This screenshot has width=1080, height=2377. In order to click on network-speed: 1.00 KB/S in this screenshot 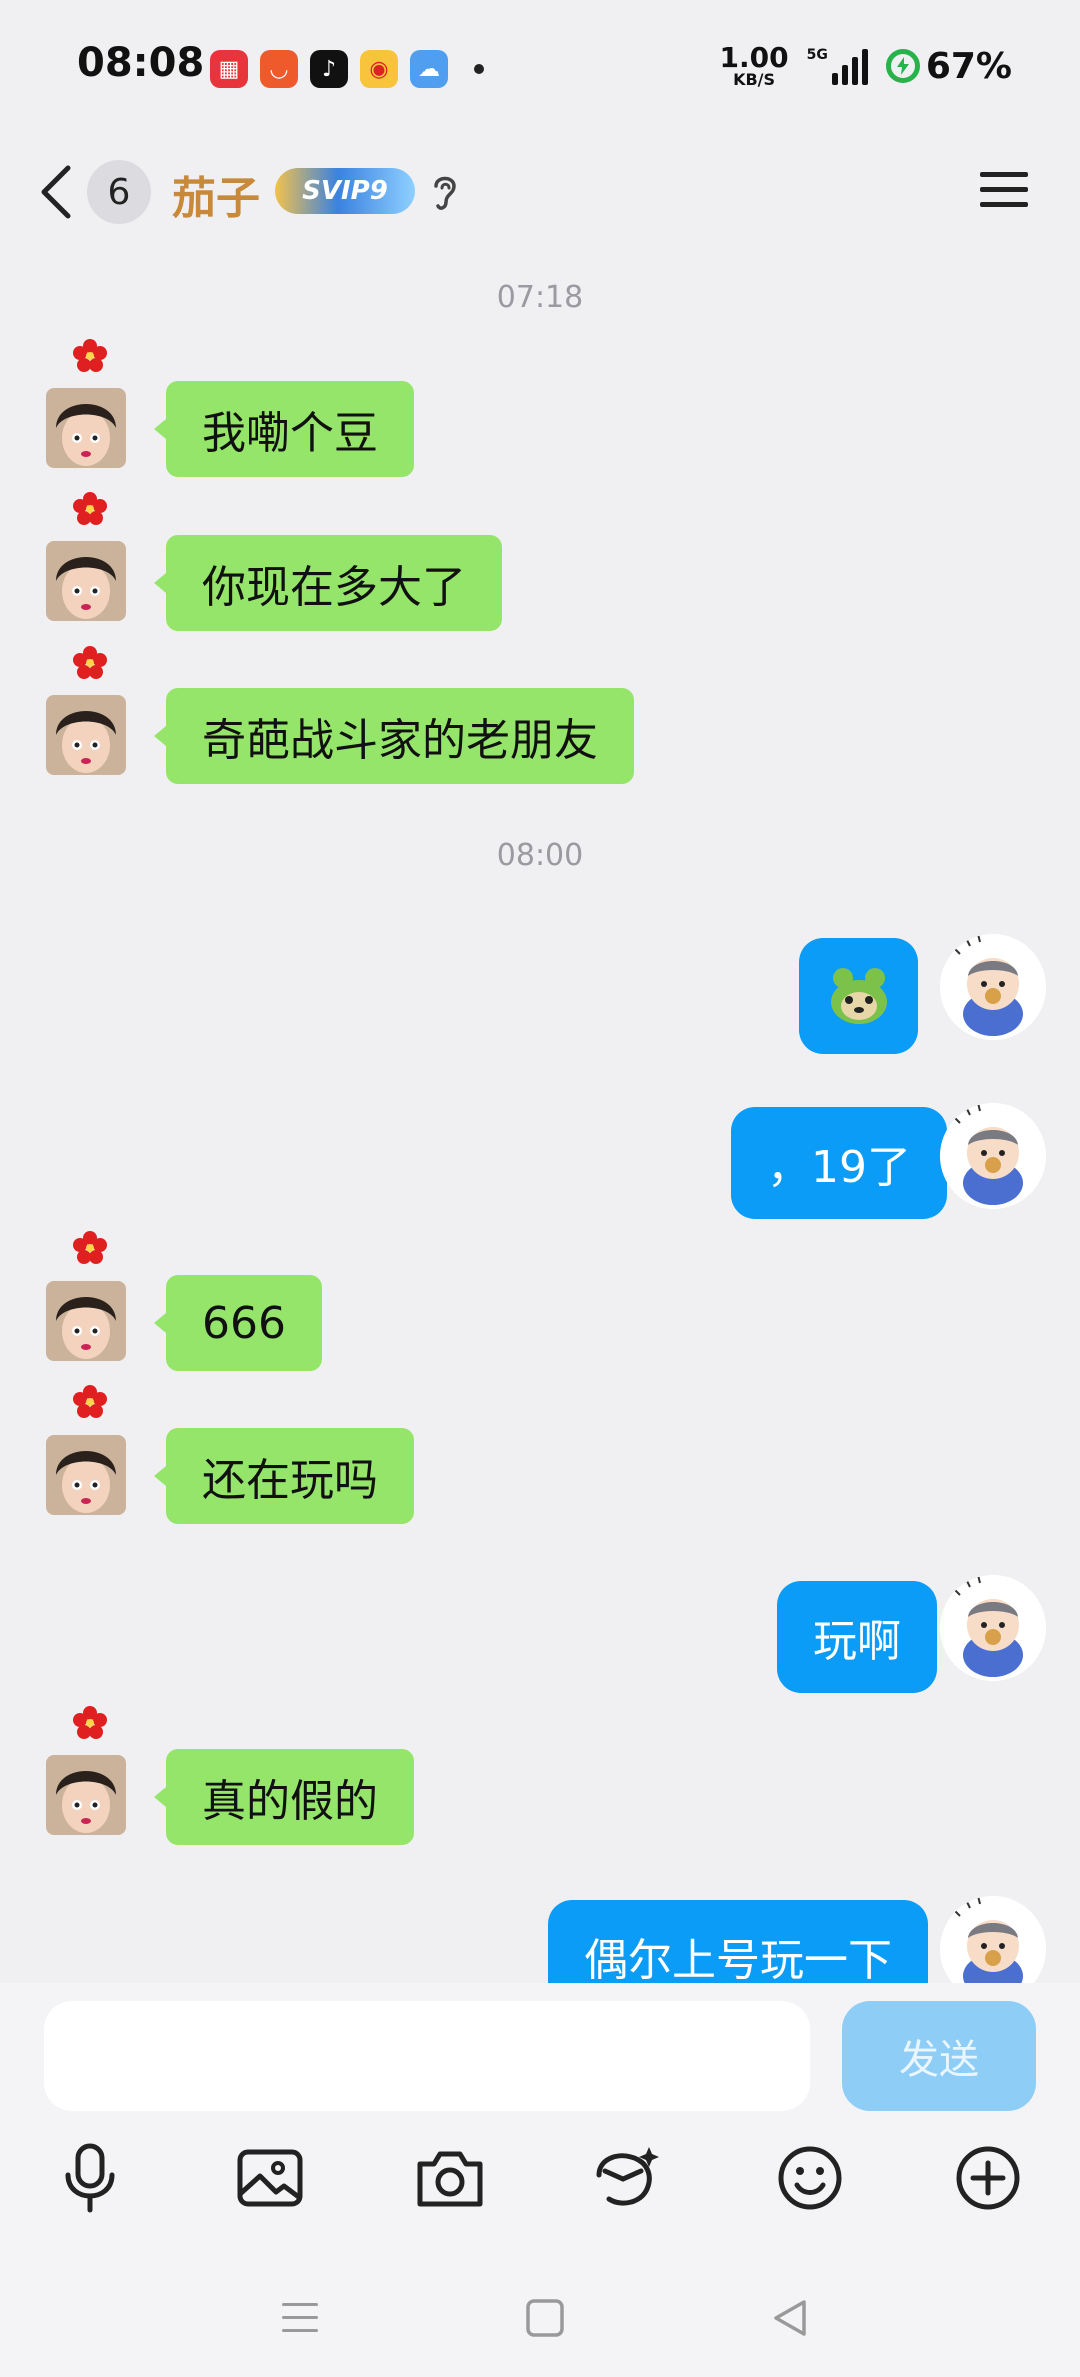, I will do `click(754, 65)`.